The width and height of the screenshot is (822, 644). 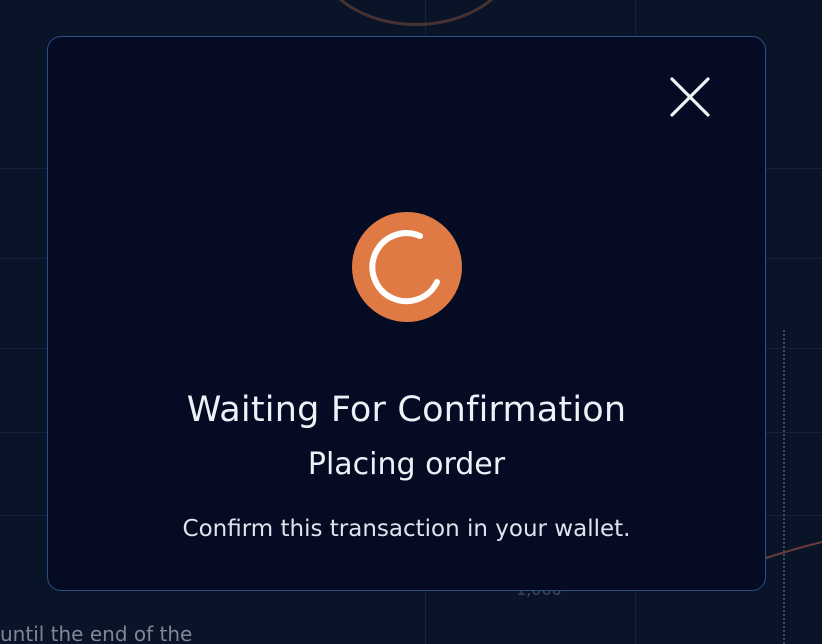 What do you see at coordinates (96, 633) in the screenshot?
I see `background-text: until the end of the` at bounding box center [96, 633].